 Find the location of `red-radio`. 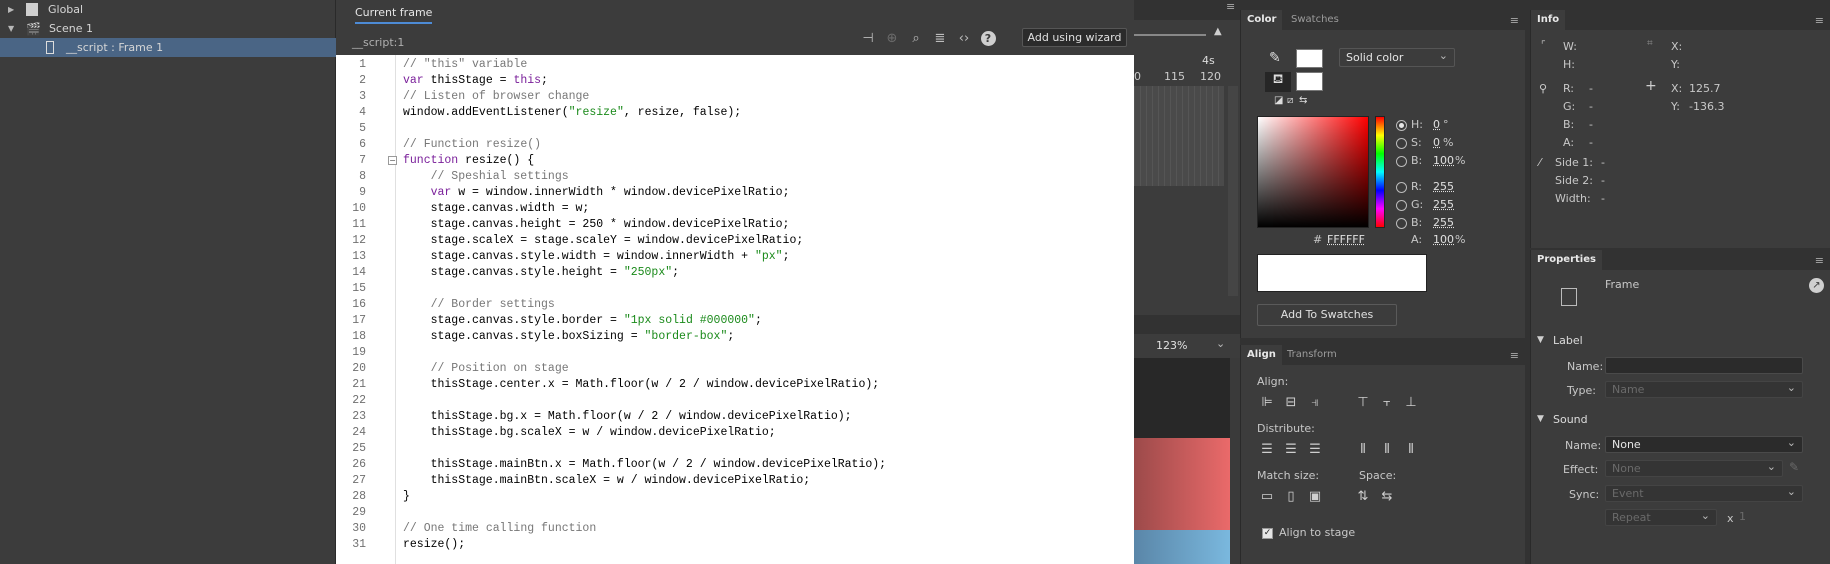

red-radio is located at coordinates (1401, 187).